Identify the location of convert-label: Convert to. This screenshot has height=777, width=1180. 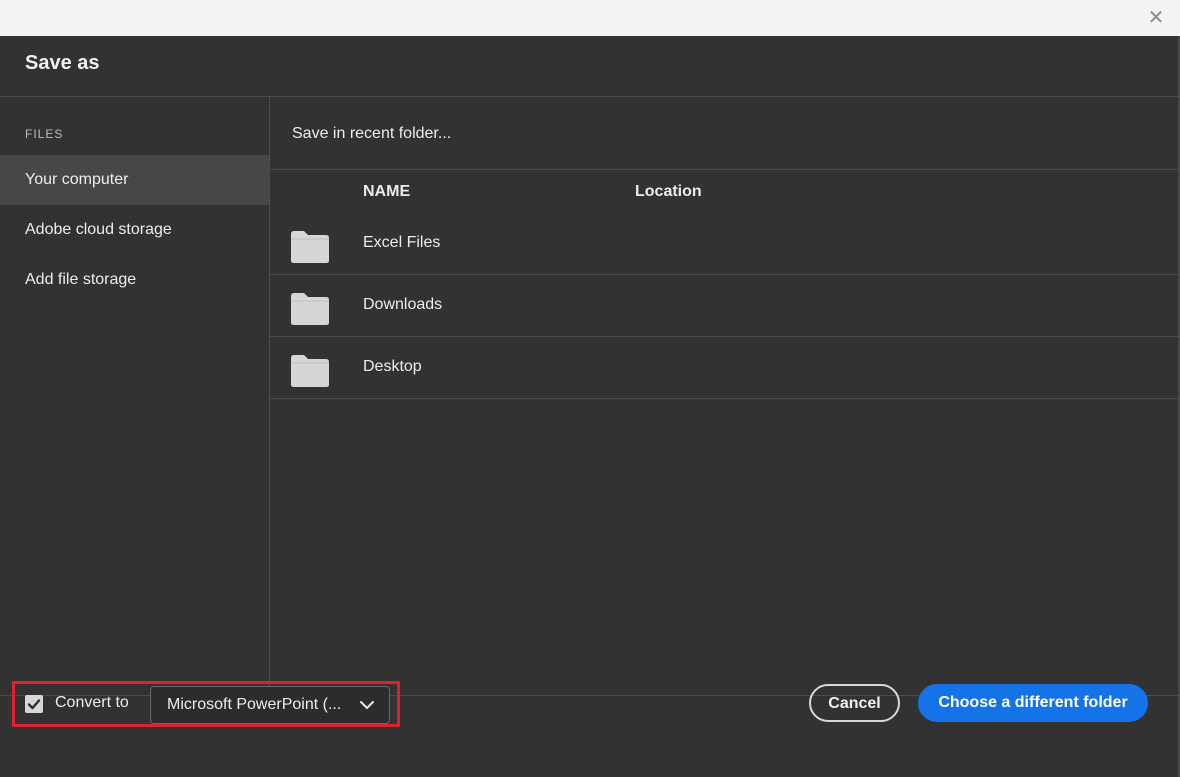
(92, 702).